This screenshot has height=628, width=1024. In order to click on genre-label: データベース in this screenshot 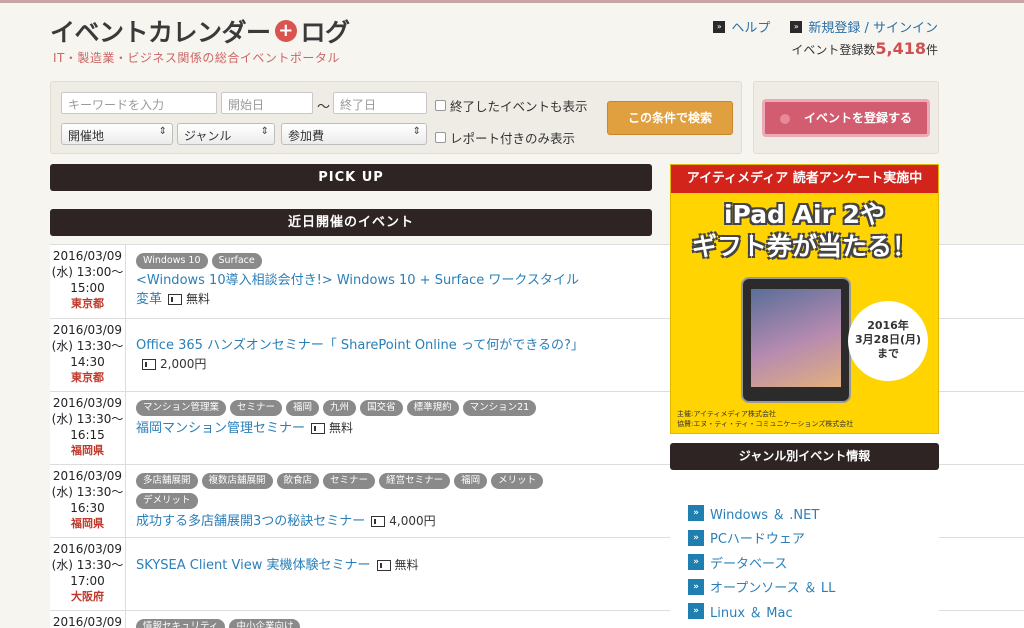, I will do `click(749, 564)`.